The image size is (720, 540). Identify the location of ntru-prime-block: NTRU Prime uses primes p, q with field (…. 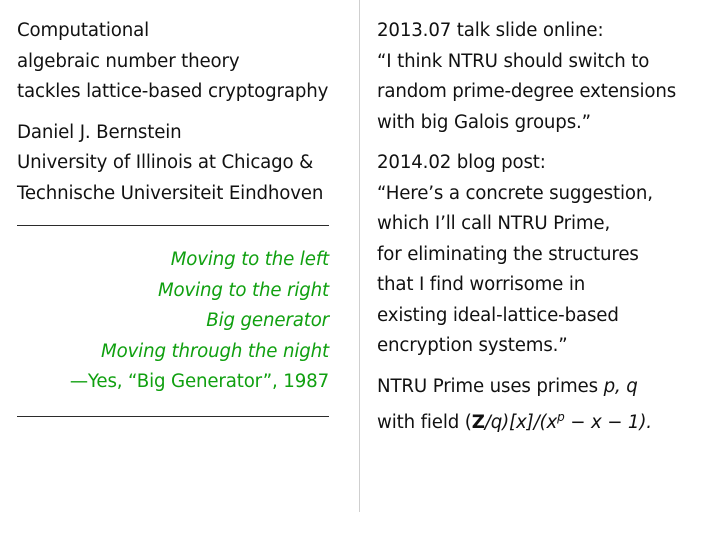
(542, 403).